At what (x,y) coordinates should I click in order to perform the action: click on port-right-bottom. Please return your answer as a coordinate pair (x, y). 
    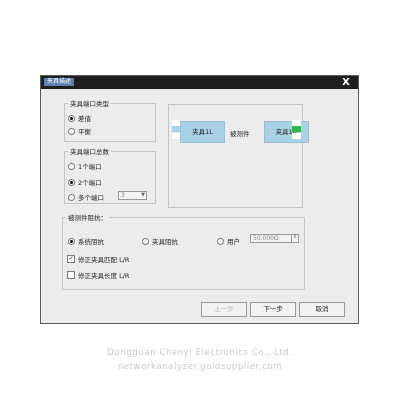
    Looking at the image, I should click on (296, 136).